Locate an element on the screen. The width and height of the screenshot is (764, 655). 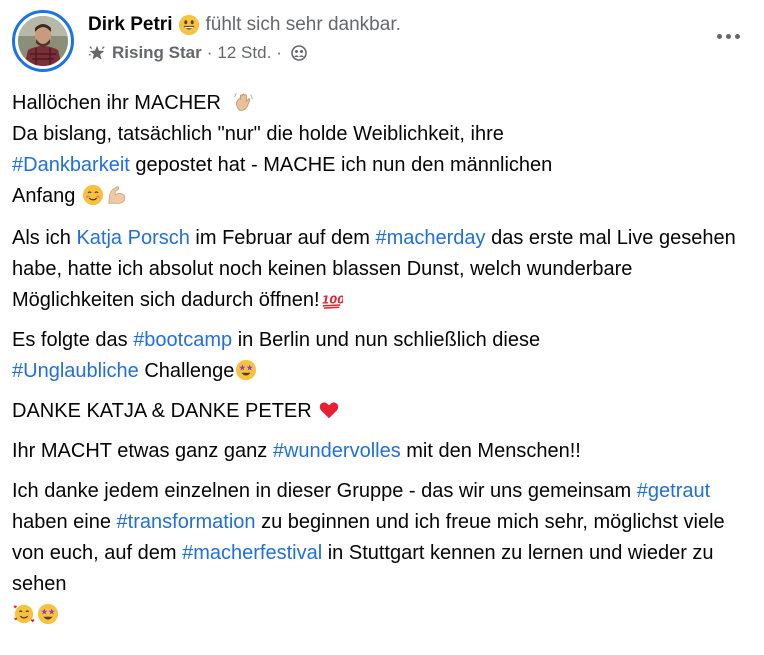
hashtag-unglaubliche: #Unglaubliche is located at coordinates (75, 371).